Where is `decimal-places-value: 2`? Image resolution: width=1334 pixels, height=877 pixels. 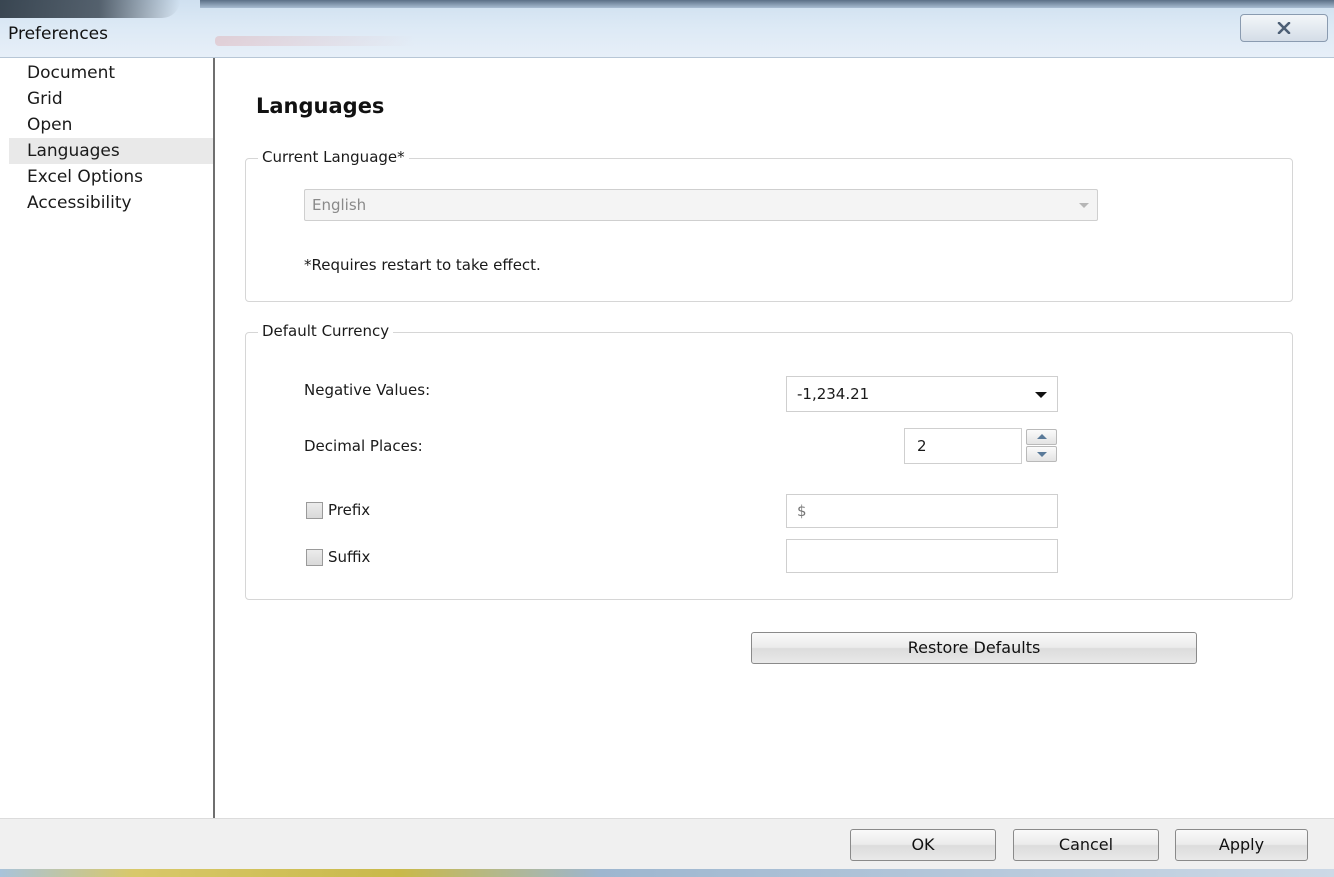 decimal-places-value: 2 is located at coordinates (922, 446).